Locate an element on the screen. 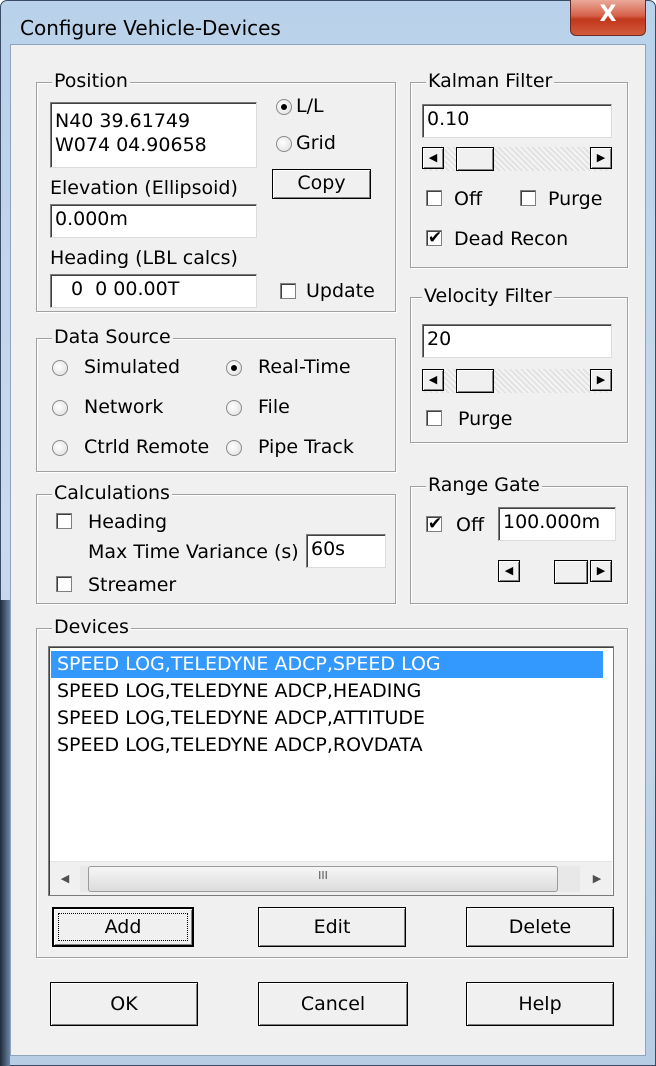 This screenshot has height=1066, width=656. radio-file-label: File is located at coordinates (274, 407).